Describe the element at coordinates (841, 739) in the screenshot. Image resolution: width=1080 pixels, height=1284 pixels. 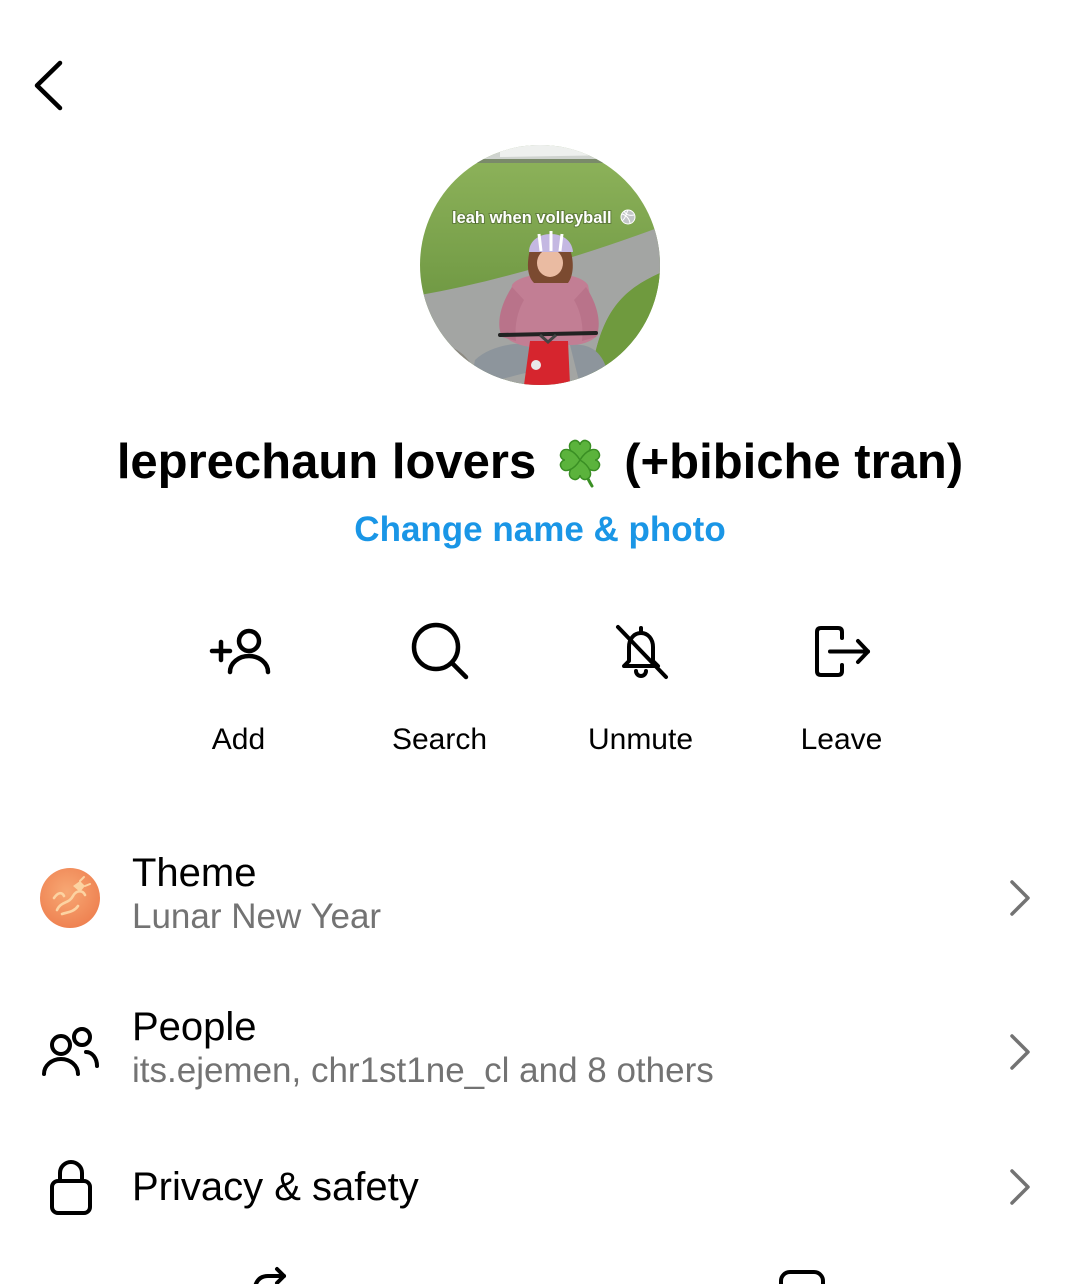
I see `leave-label: Leave` at that location.